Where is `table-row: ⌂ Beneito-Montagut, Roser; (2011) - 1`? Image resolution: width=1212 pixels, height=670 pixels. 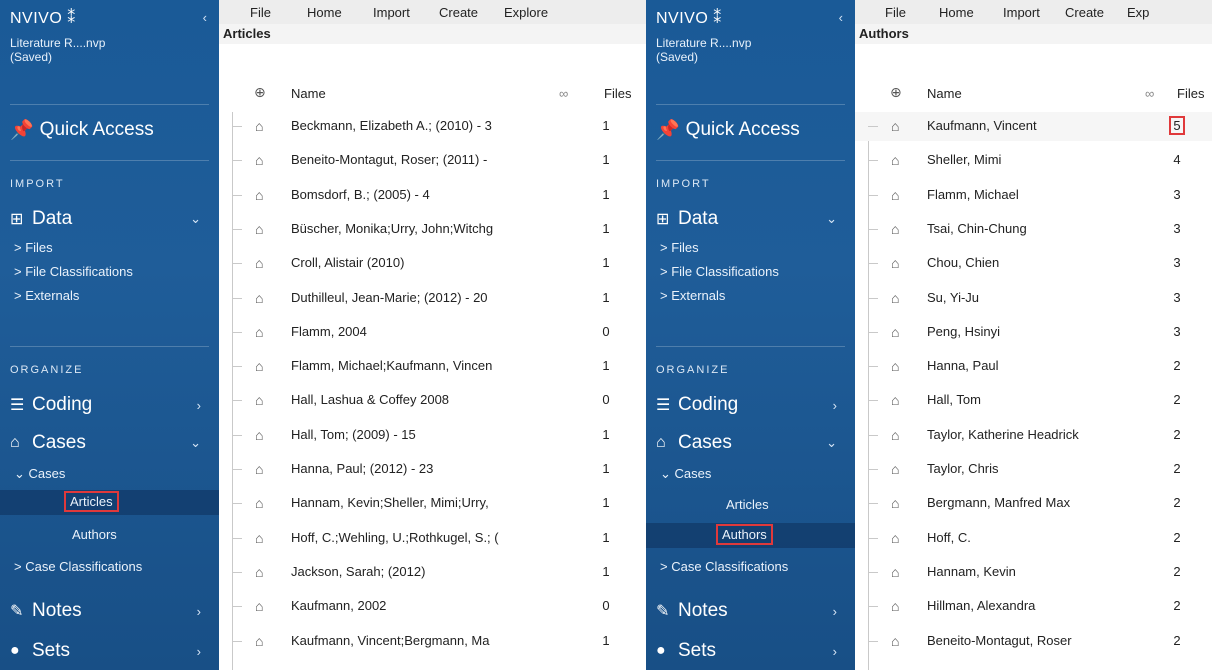 table-row: ⌂ Beneito-Montagut, Roser; (2011) - 1 is located at coordinates (432, 160).